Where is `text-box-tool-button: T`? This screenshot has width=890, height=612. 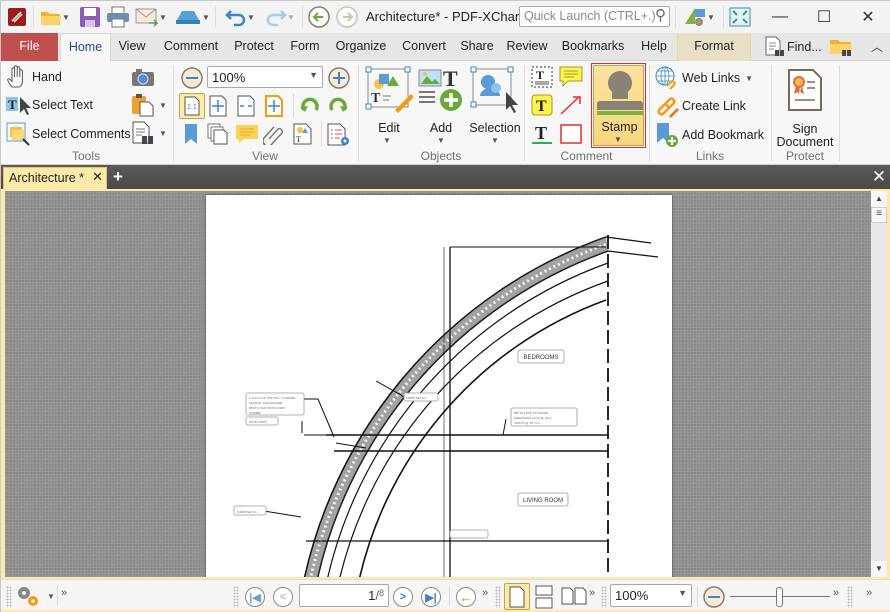
text-box-tool-button: T is located at coordinates (542, 78).